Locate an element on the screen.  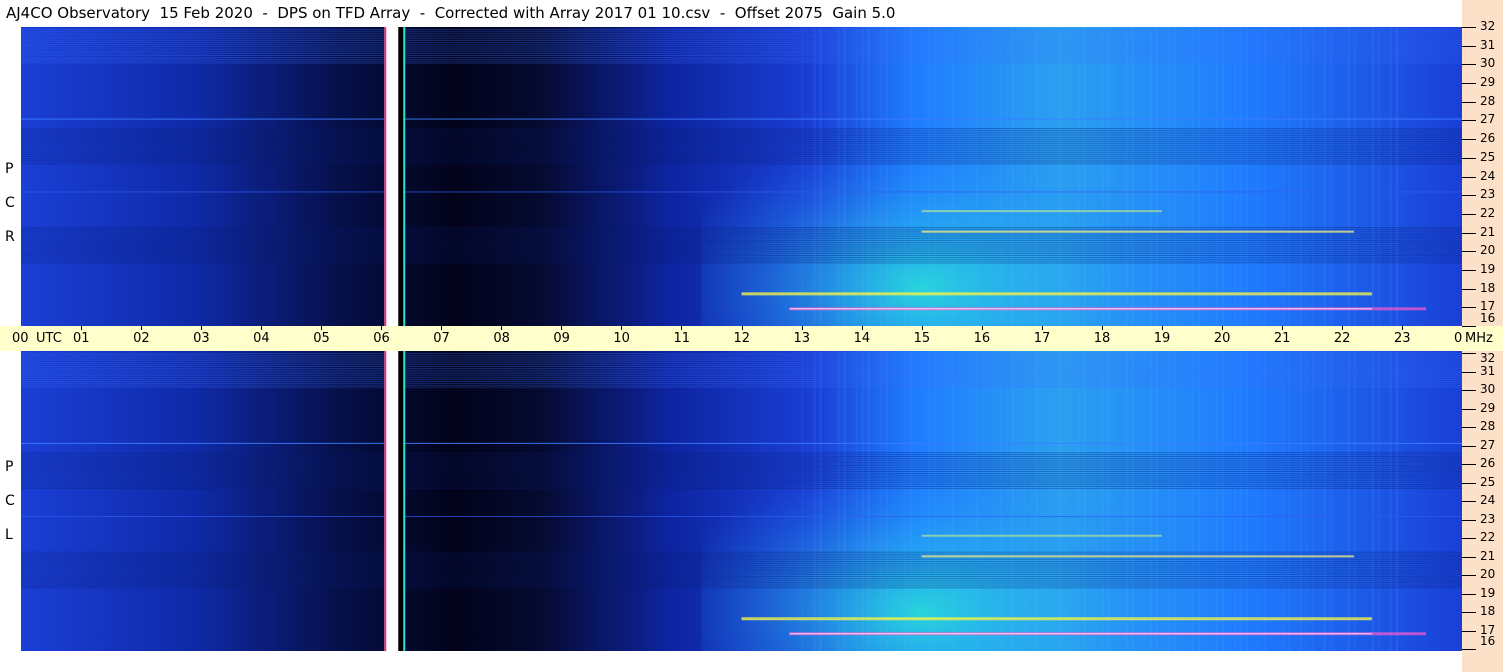
freq-tick-label: 21 is located at coordinates (1488, 231).